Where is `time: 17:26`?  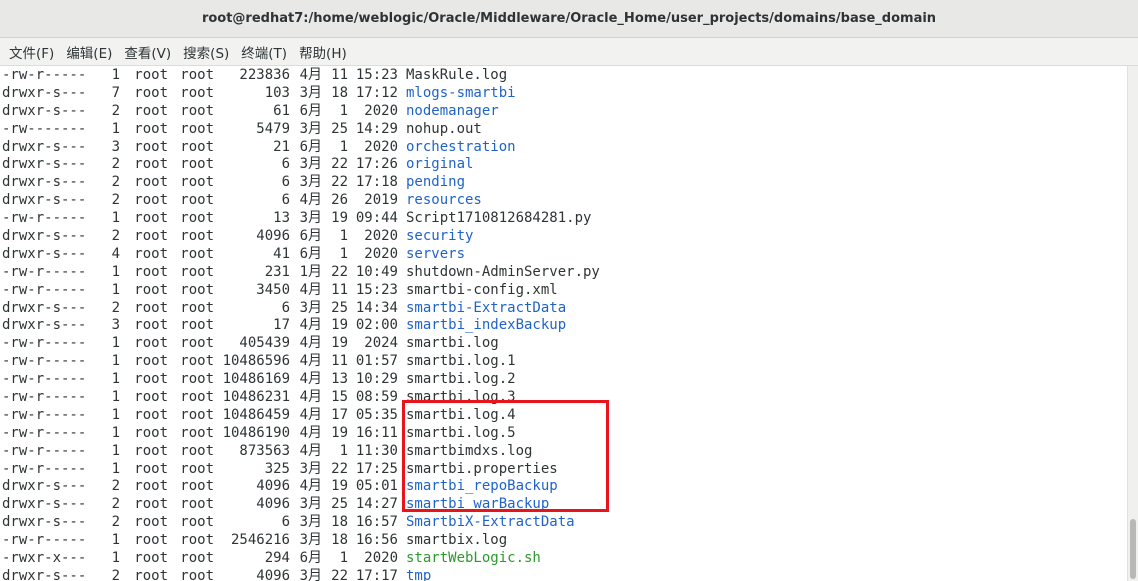 time: 17:26 is located at coordinates (376, 164).